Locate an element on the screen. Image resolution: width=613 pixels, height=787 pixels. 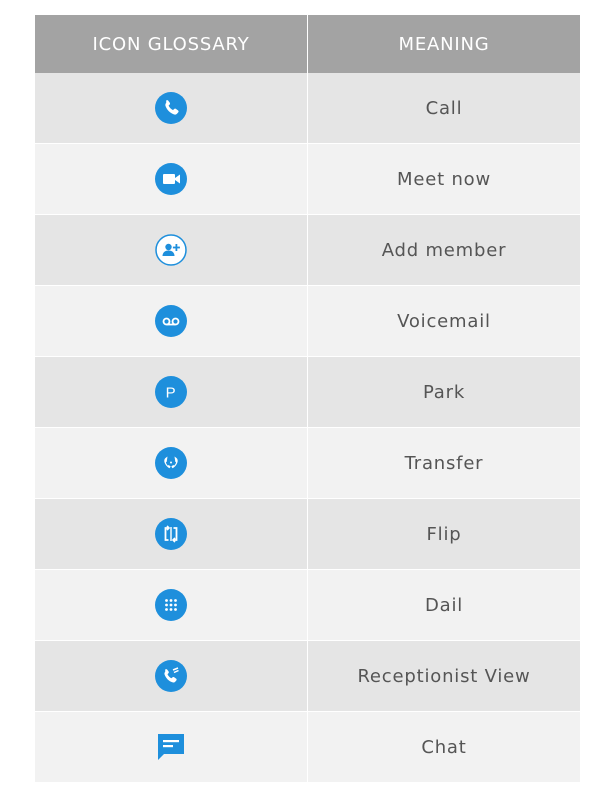
table-row: Add member is located at coordinates (307, 250).